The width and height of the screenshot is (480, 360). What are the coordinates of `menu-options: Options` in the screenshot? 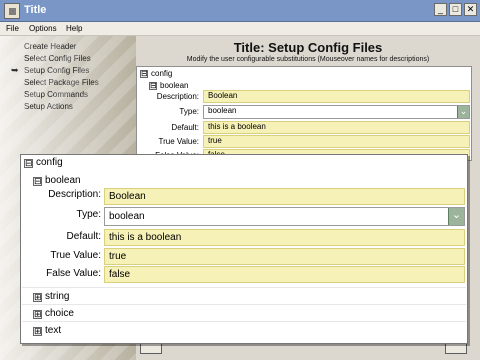 It's located at (43, 28).